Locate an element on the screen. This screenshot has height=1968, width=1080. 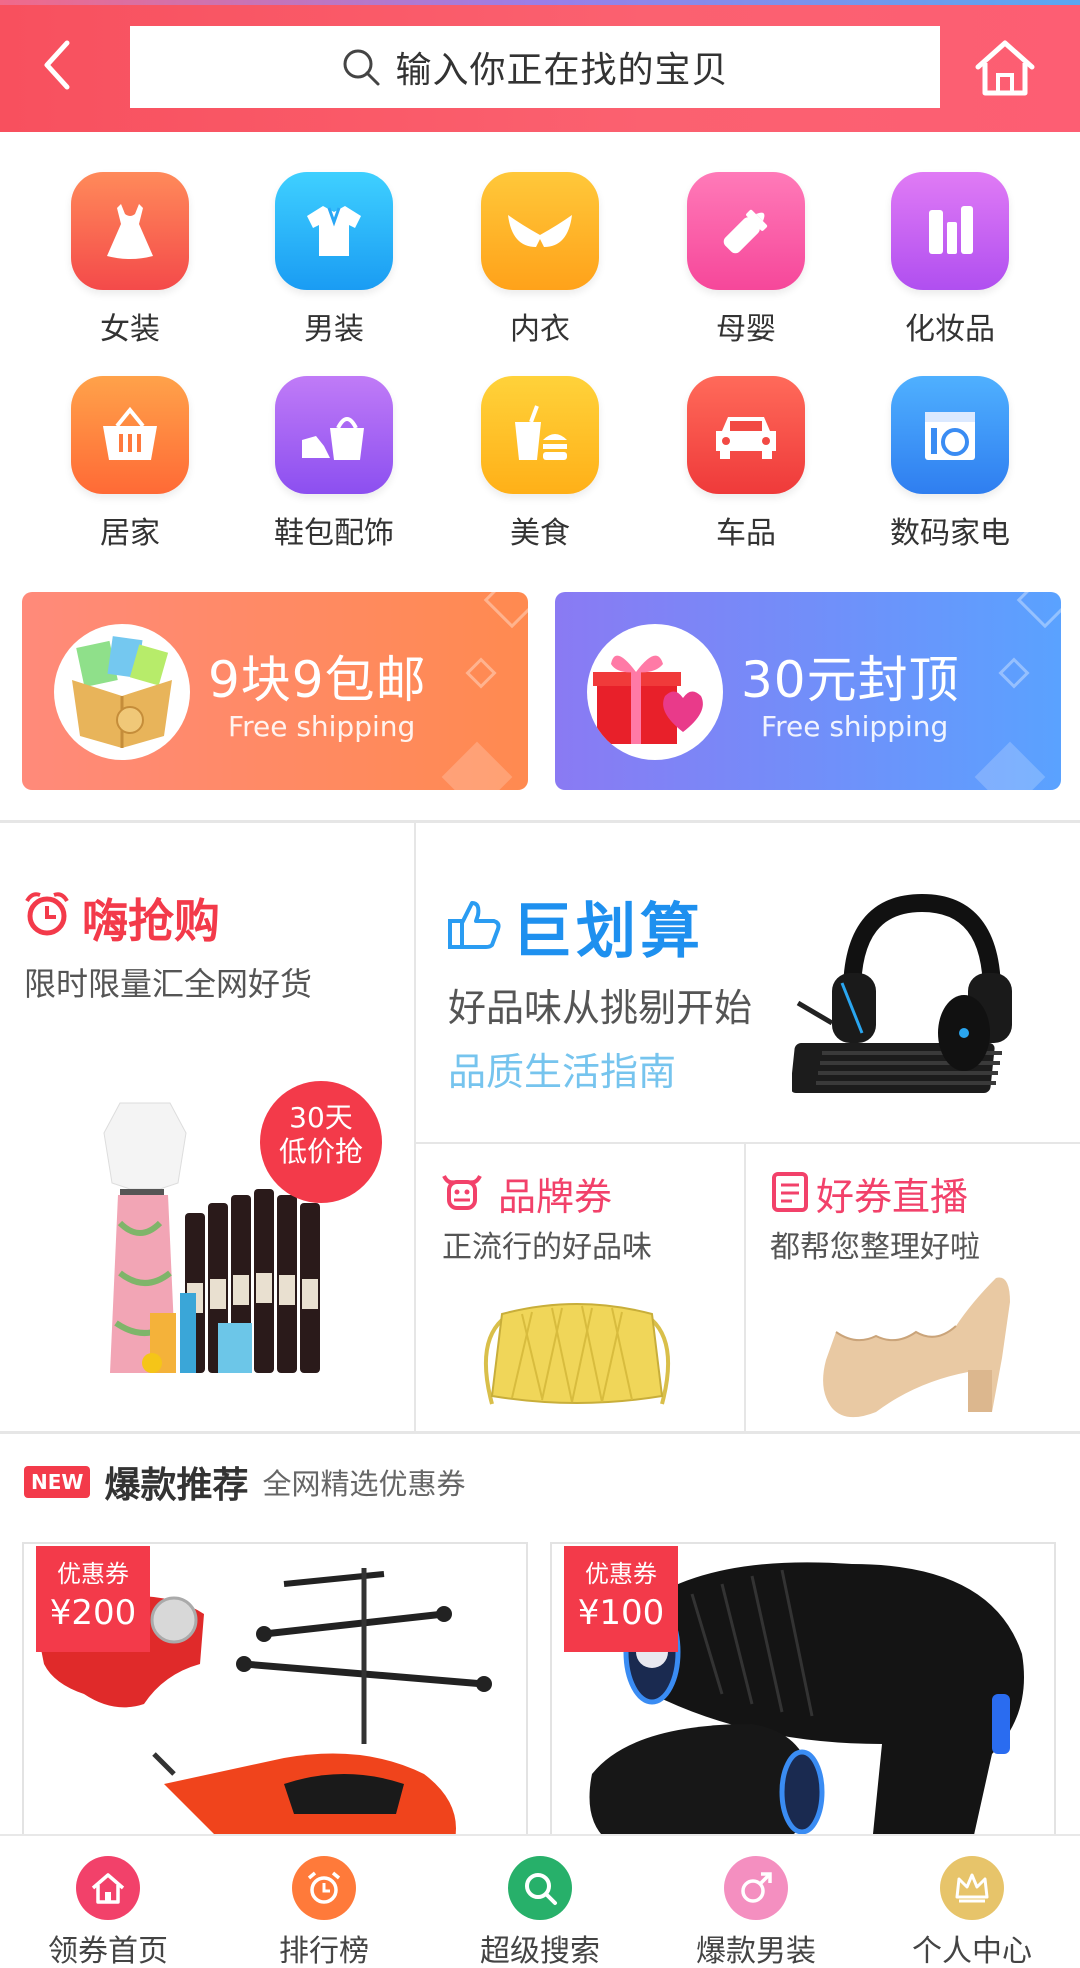
header: 输入你正在找的宝贝 is located at coordinates (540, 66).